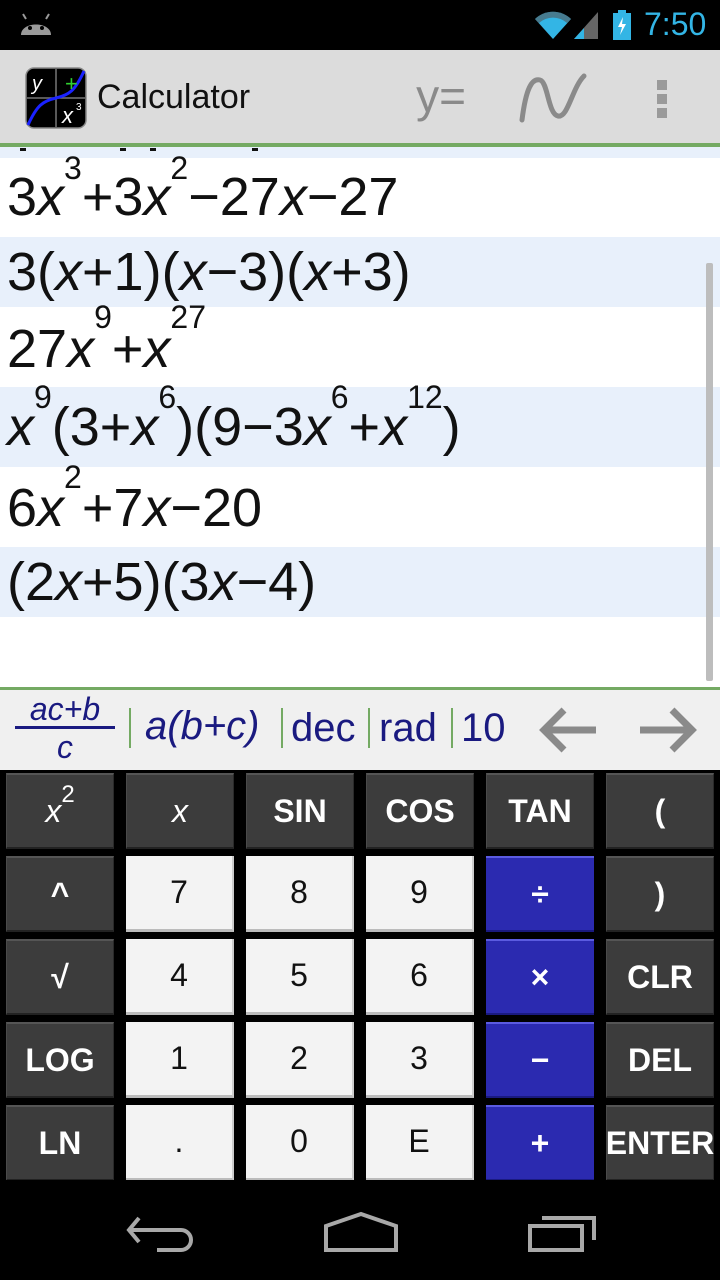  I want to click on precision-button: 10, so click(483, 728).